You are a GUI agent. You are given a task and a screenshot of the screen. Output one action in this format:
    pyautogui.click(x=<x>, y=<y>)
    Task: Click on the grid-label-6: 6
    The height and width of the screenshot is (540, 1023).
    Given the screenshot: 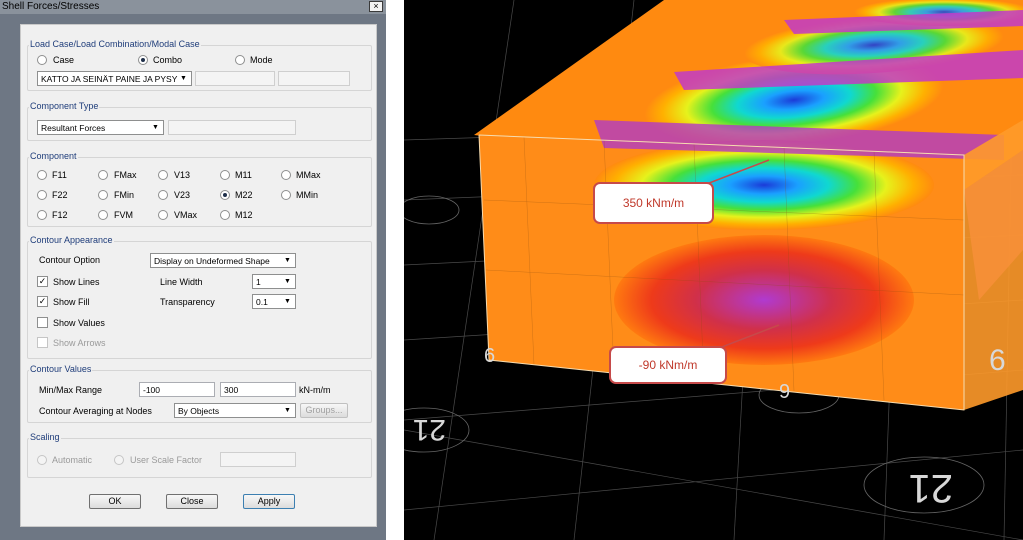 What is the action you would take?
    pyautogui.click(x=489, y=356)
    